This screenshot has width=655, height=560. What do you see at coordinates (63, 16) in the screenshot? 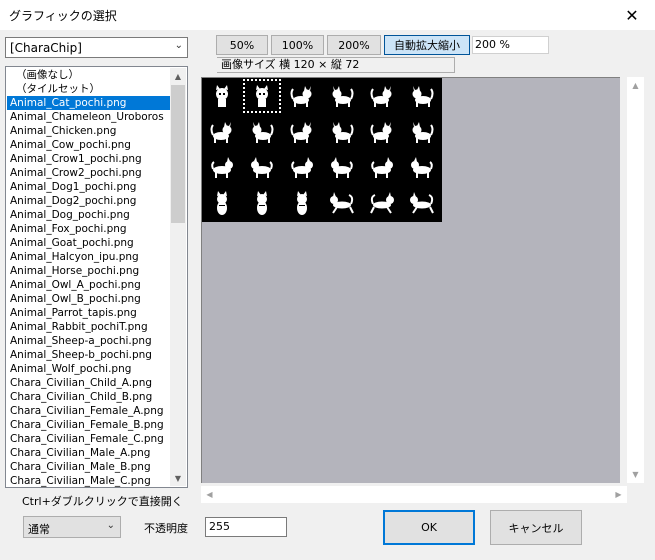
I see `window-title: グラフィックの選択` at bounding box center [63, 16].